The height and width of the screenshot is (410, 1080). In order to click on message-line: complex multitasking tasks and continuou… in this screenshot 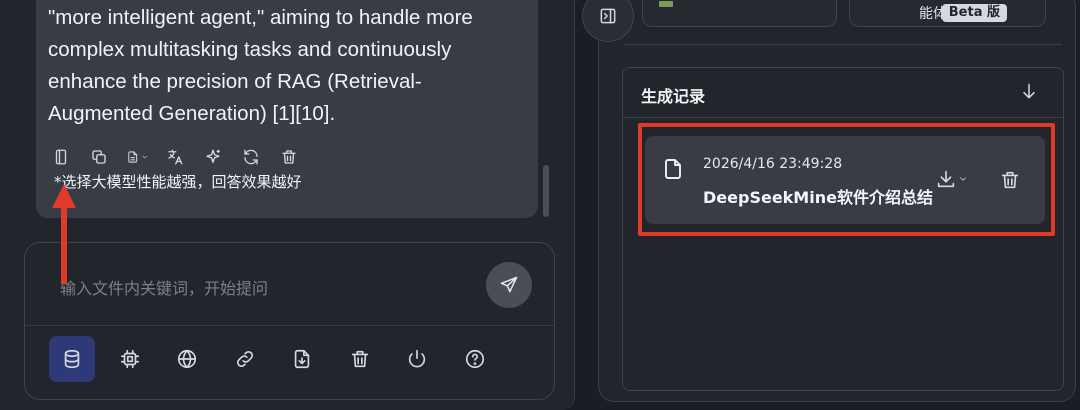, I will do `click(250, 49)`.